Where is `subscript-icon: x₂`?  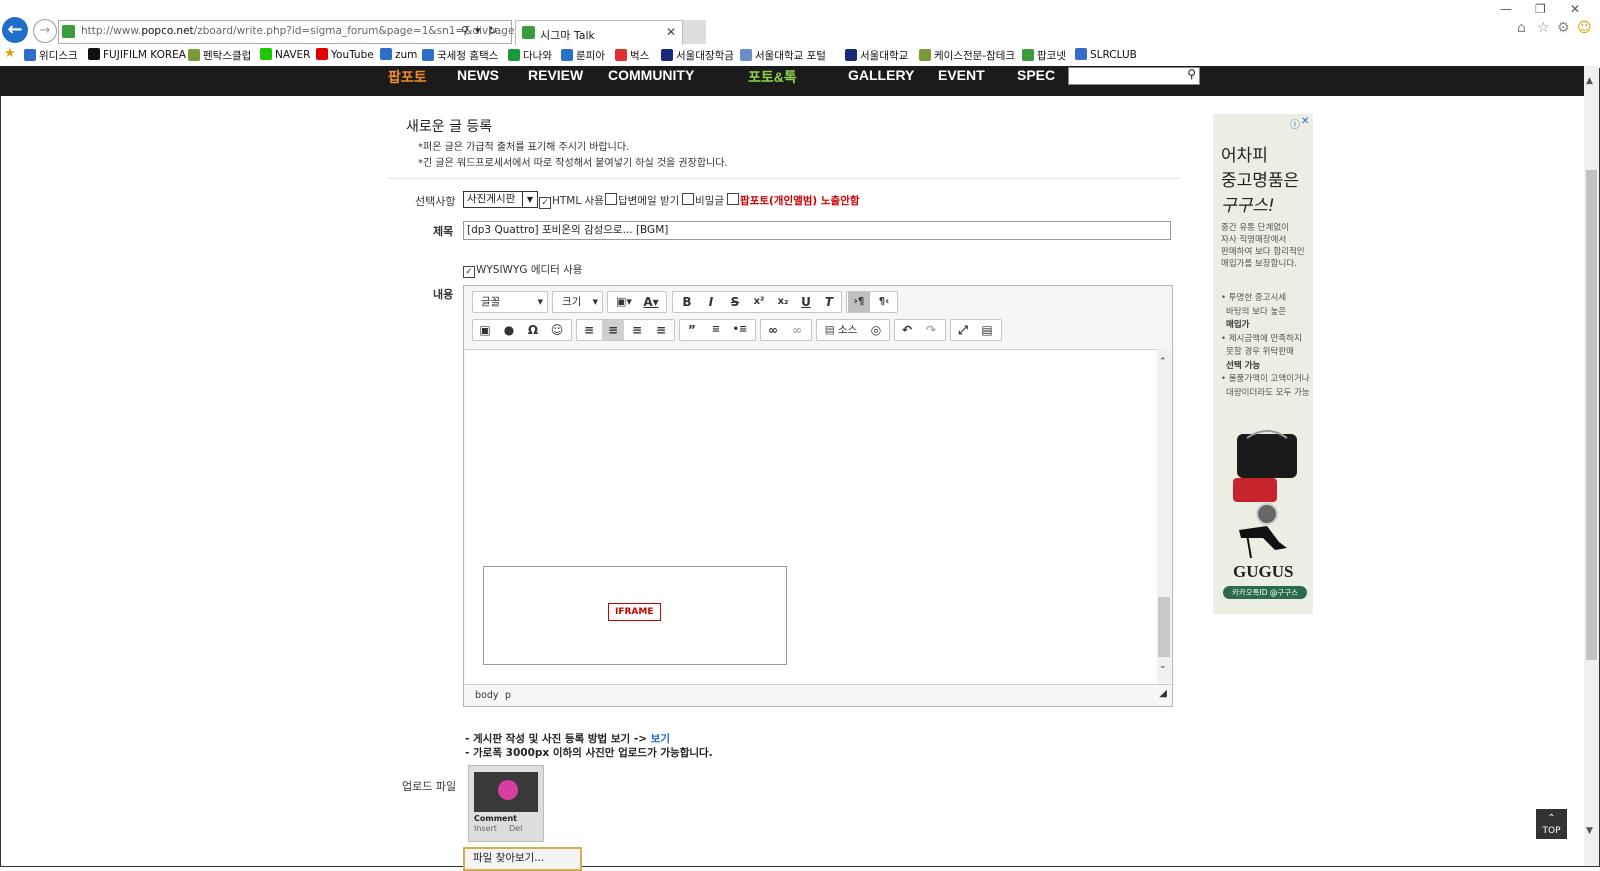 subscript-icon: x₂ is located at coordinates (783, 302).